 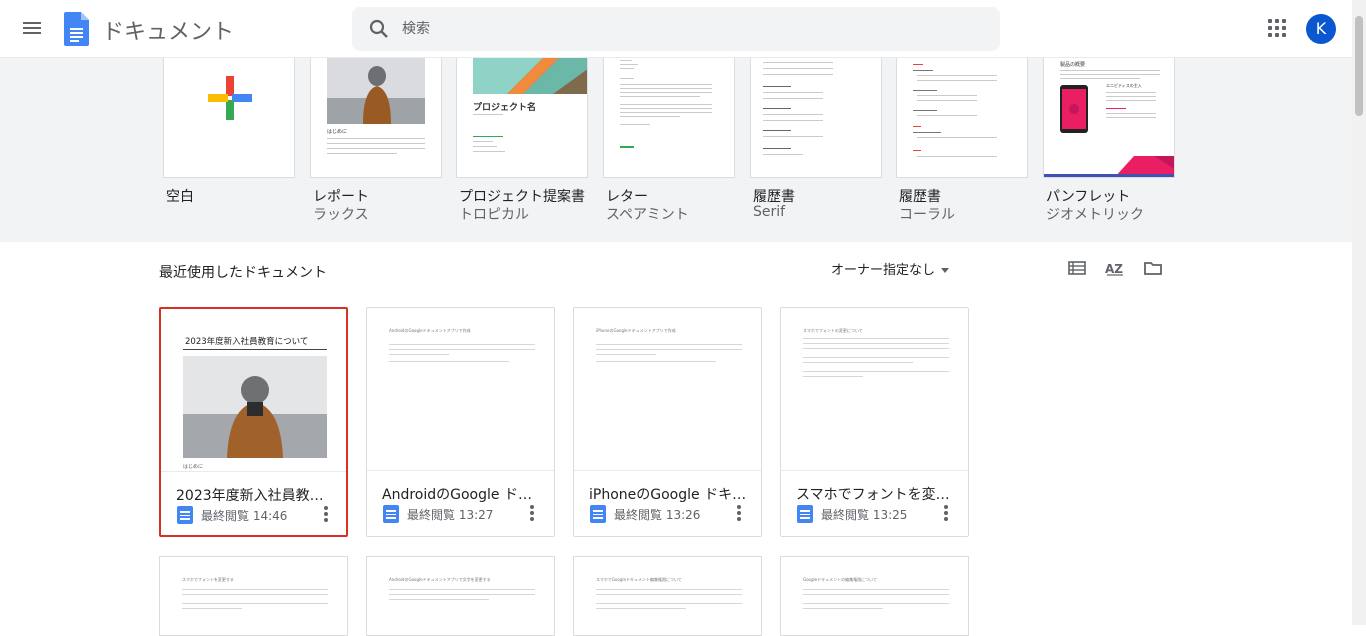 What do you see at coordinates (337, 132) in the screenshot?
I see `template-doc-heading: はじめに` at bounding box center [337, 132].